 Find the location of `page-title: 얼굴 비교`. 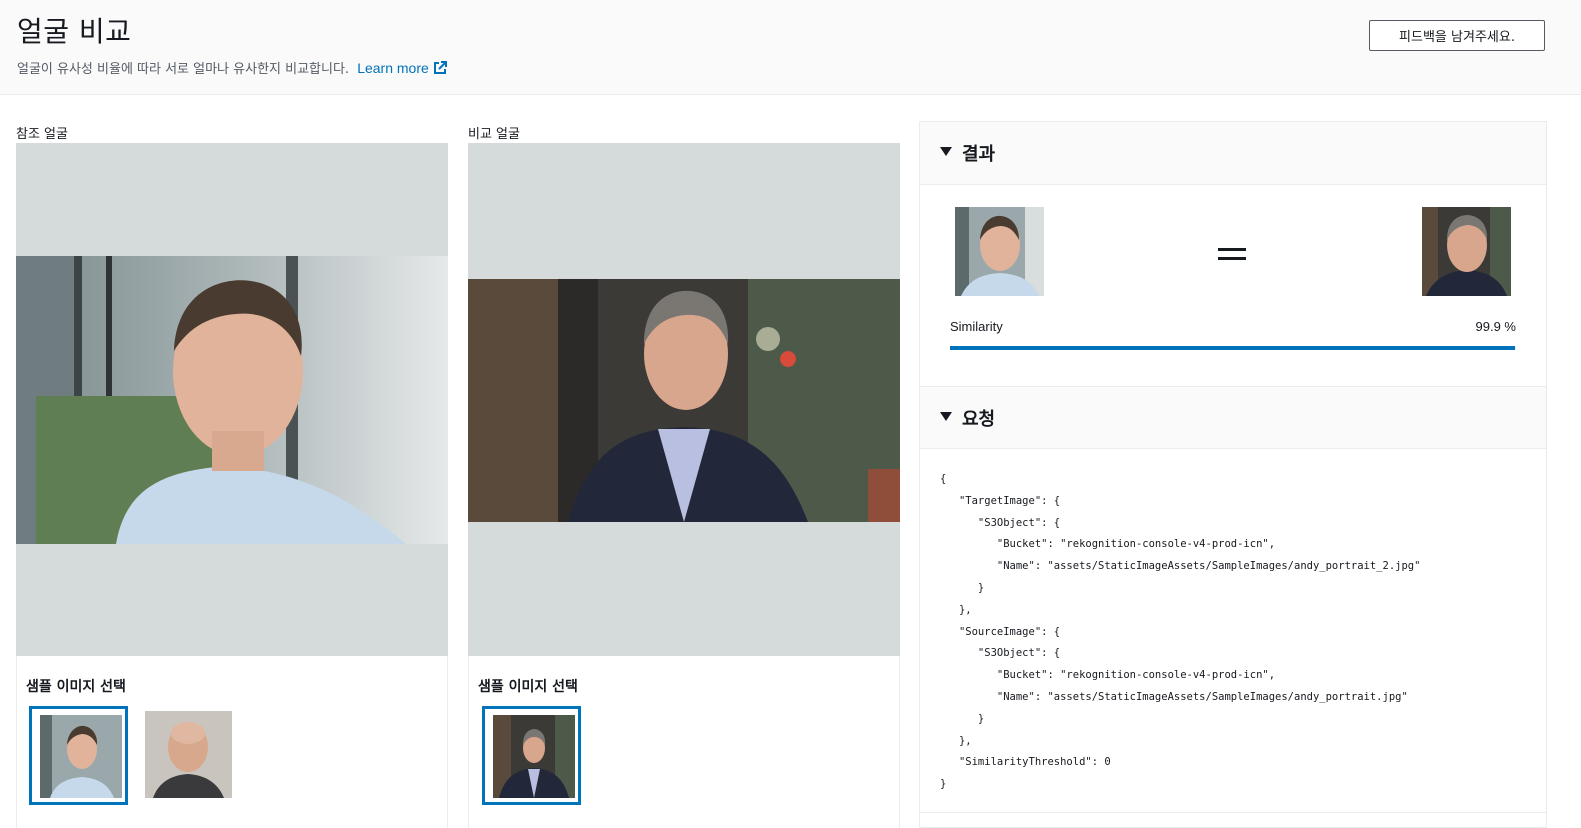

page-title: 얼굴 비교 is located at coordinates (74, 31).